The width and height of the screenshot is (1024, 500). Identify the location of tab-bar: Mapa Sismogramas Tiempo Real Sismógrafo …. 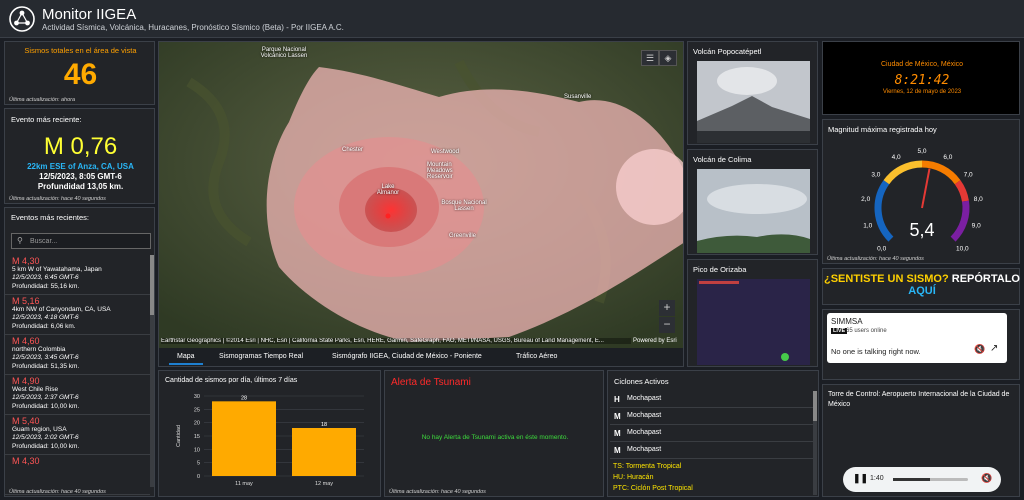
(421, 357).